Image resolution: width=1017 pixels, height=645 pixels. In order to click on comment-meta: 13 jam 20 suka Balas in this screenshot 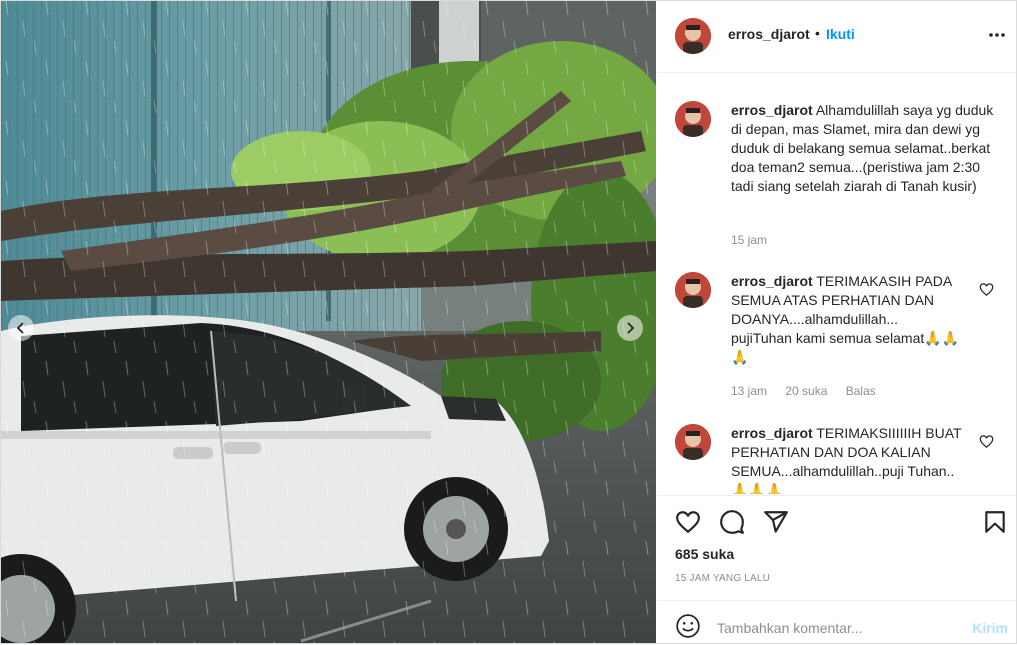, I will do `click(811, 391)`.